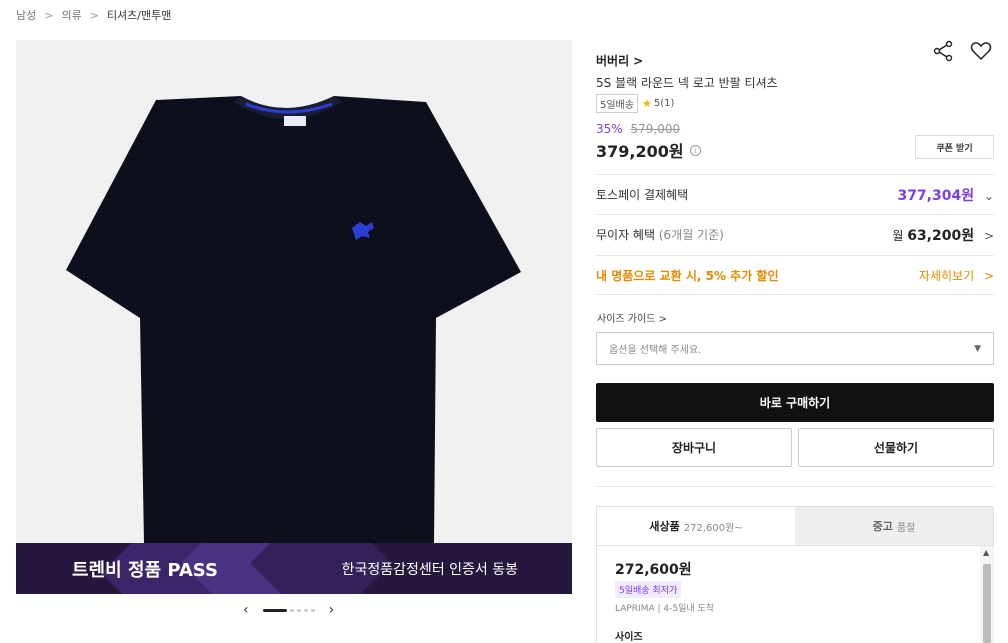 Image resolution: width=1008 pixels, height=643 pixels. I want to click on installment-value: 63,200원, so click(941, 235).